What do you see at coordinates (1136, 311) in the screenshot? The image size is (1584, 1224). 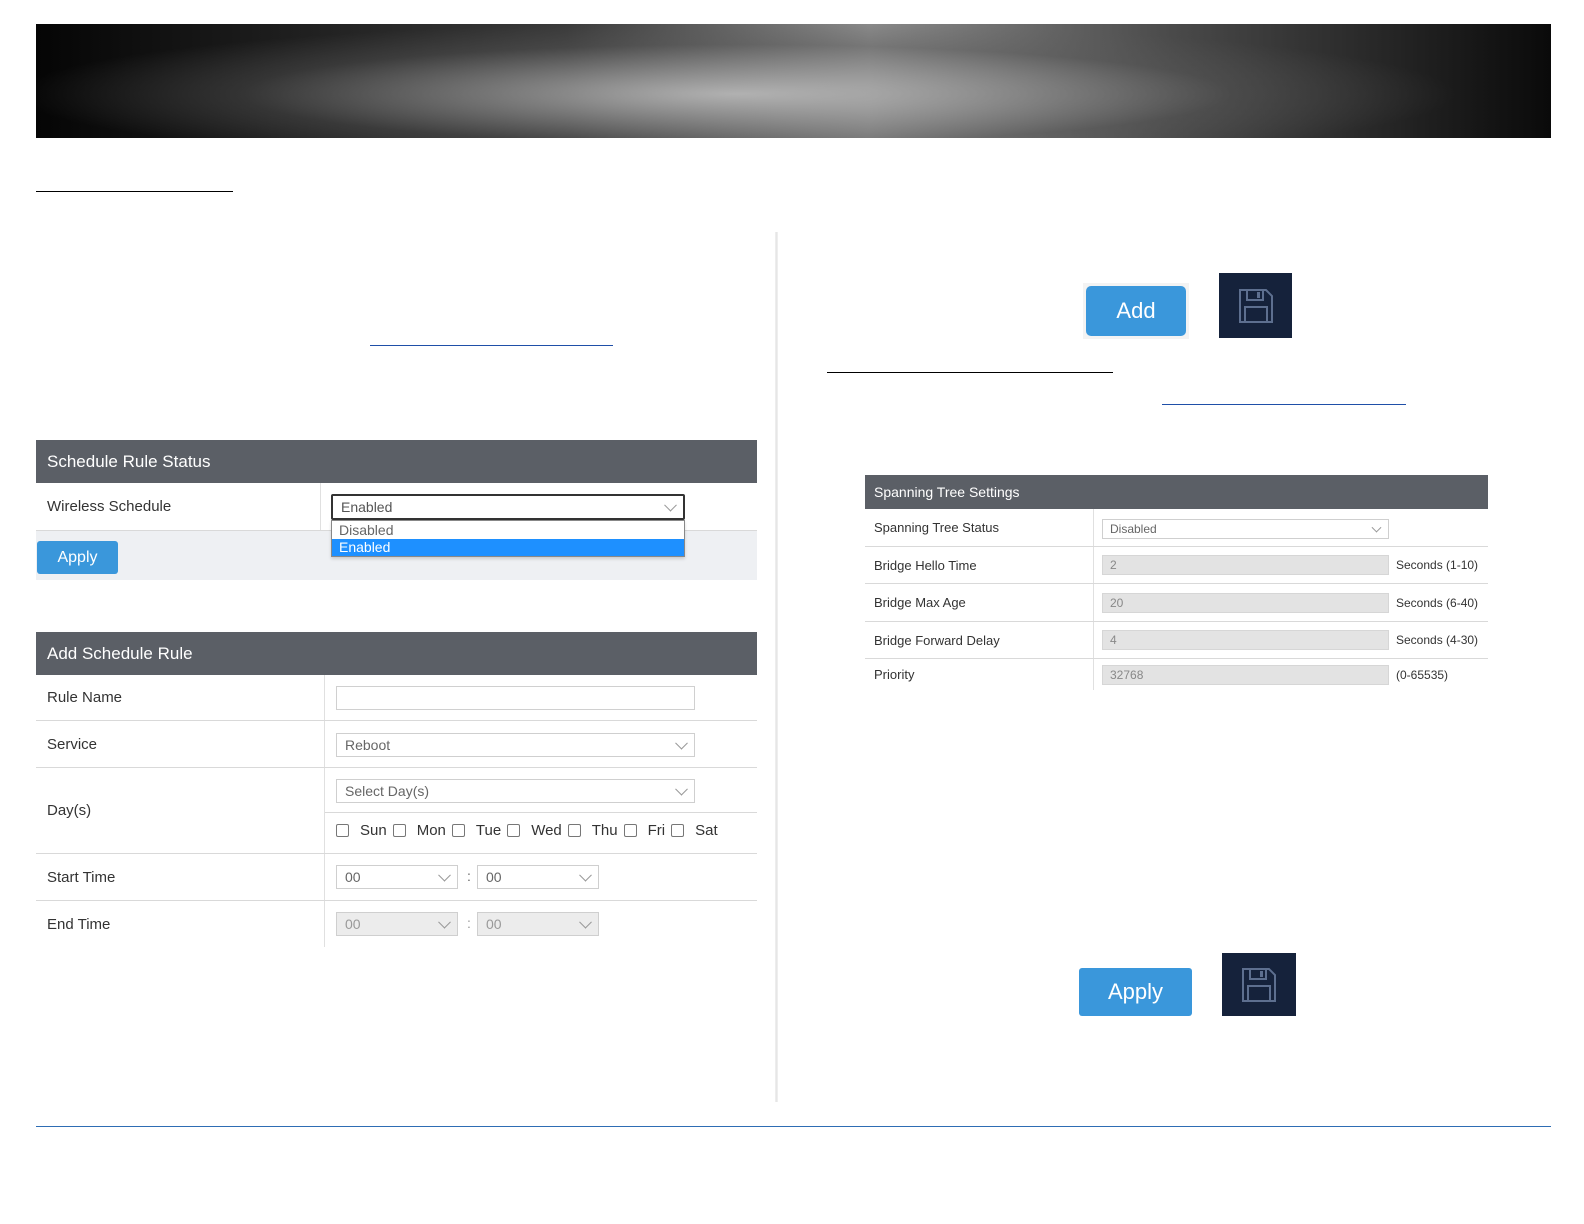 I see `add-button: Add` at bounding box center [1136, 311].